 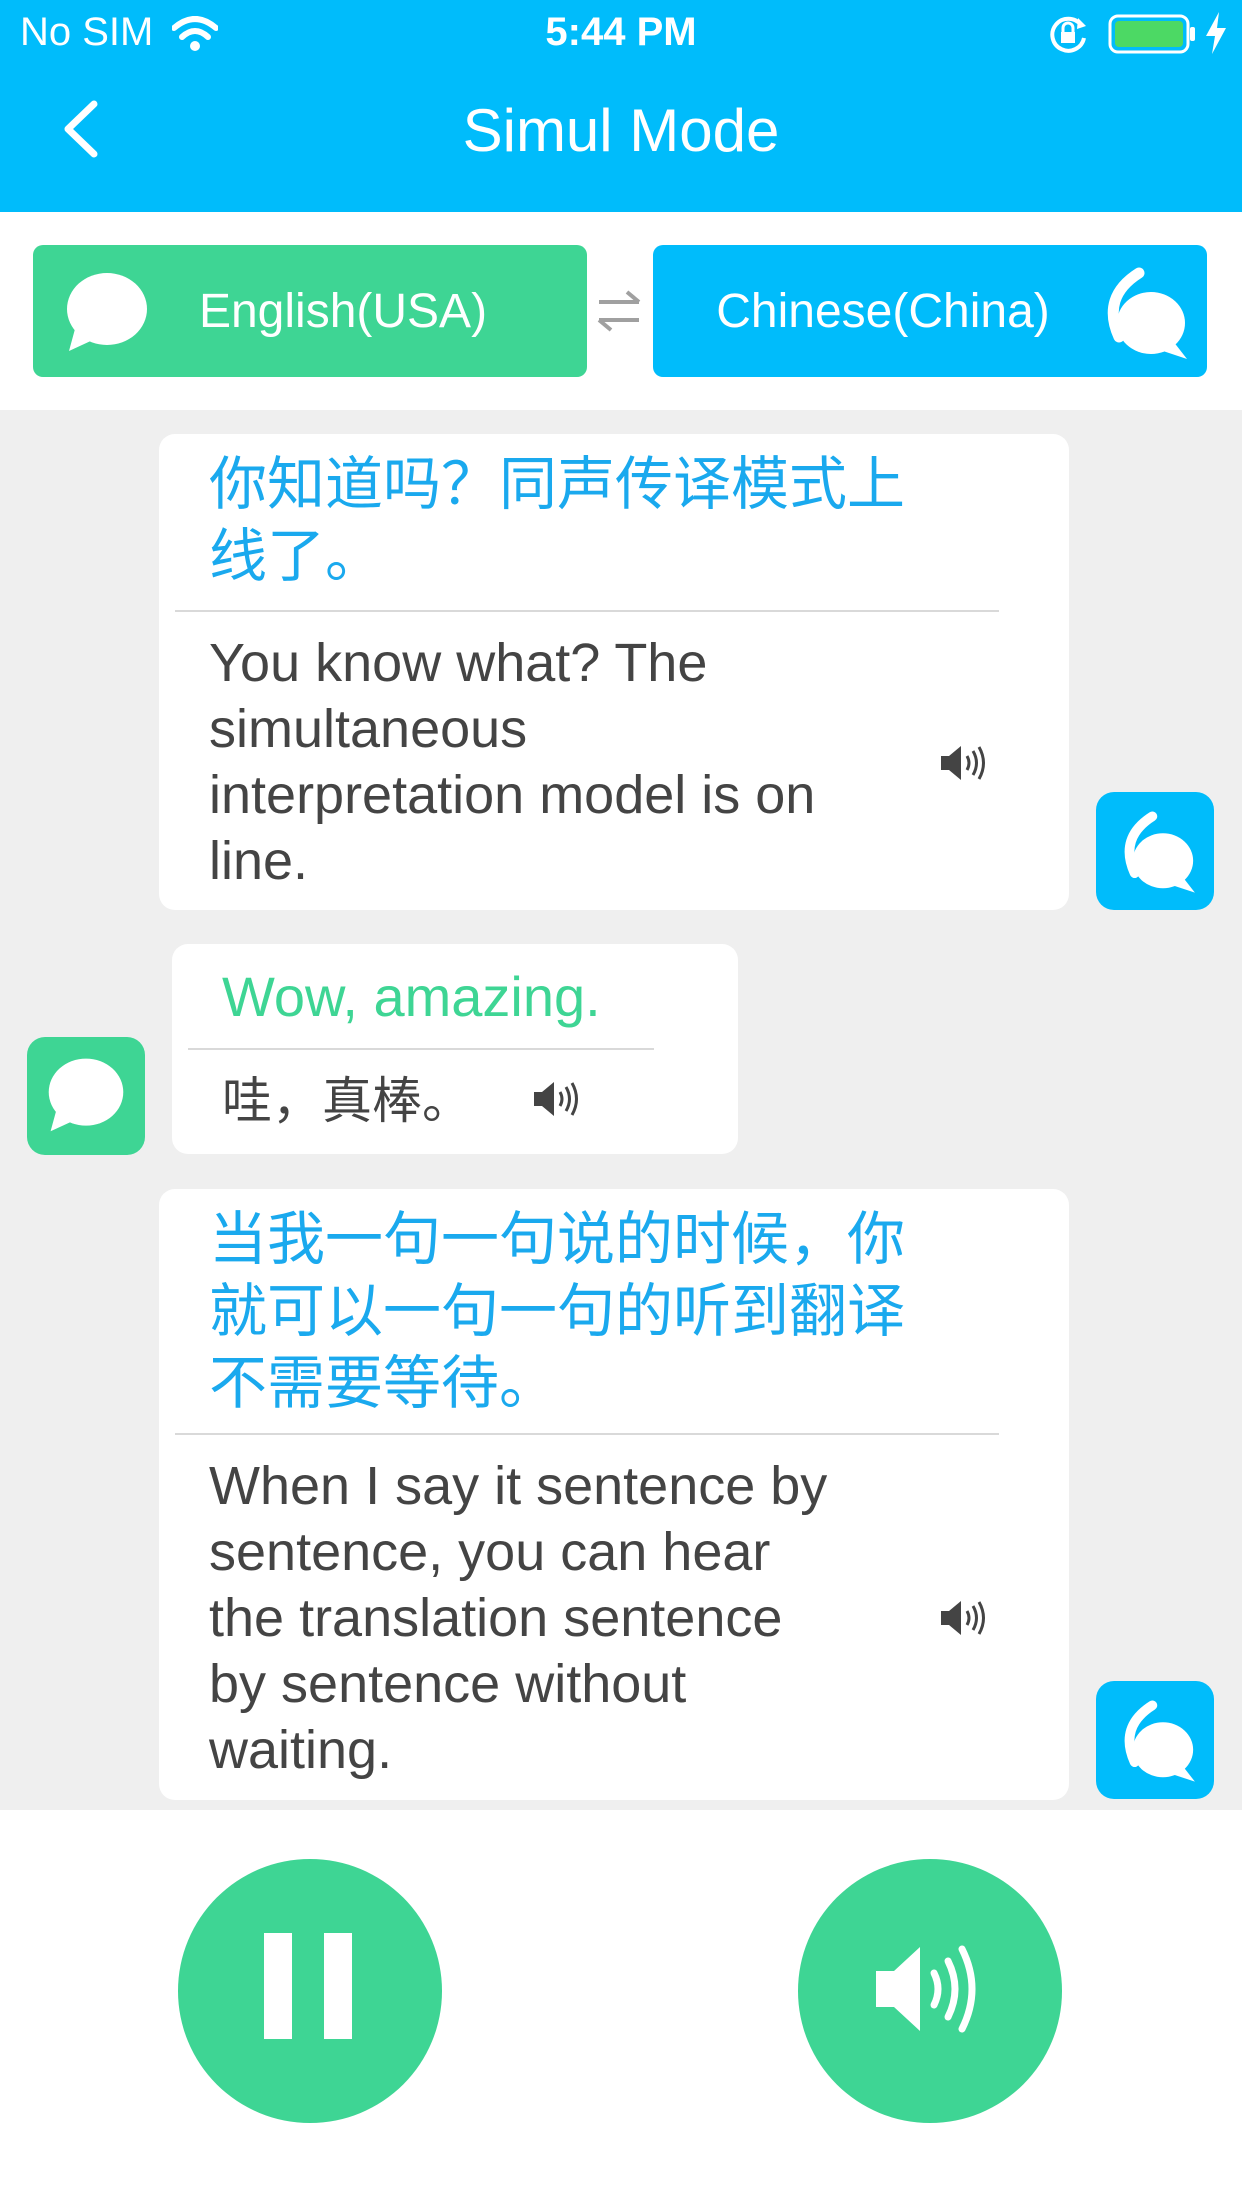 What do you see at coordinates (347, 1101) in the screenshot?
I see `message-translation-text: 哇，真棒。` at bounding box center [347, 1101].